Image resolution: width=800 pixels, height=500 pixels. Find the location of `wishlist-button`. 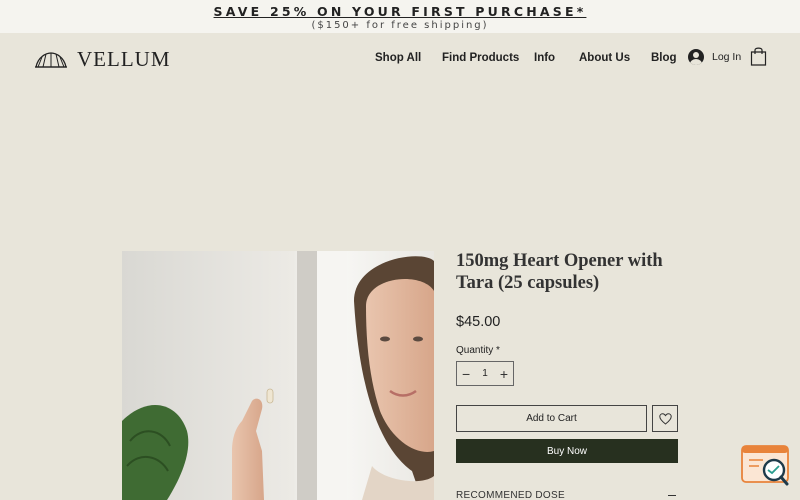

wishlist-button is located at coordinates (665, 418).